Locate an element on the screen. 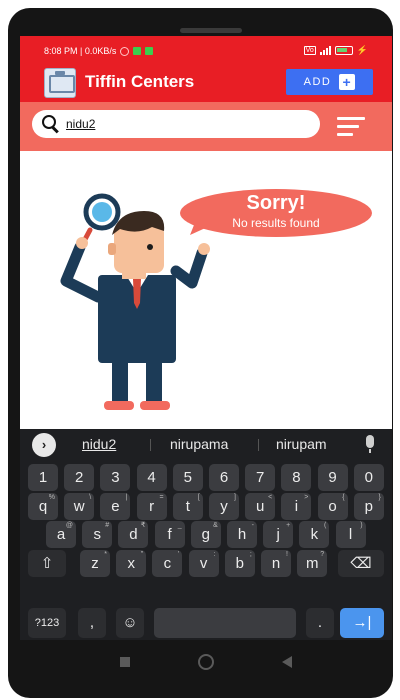 The width and height of the screenshot is (400, 700). key-q-alt: % is located at coordinates (51, 497).